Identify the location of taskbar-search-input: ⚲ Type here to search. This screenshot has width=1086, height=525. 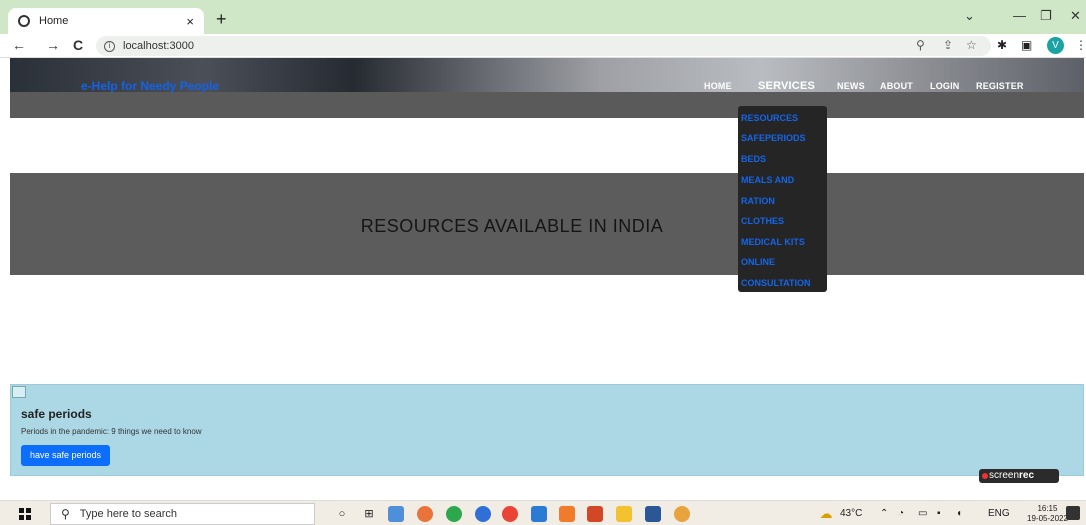
(182, 514).